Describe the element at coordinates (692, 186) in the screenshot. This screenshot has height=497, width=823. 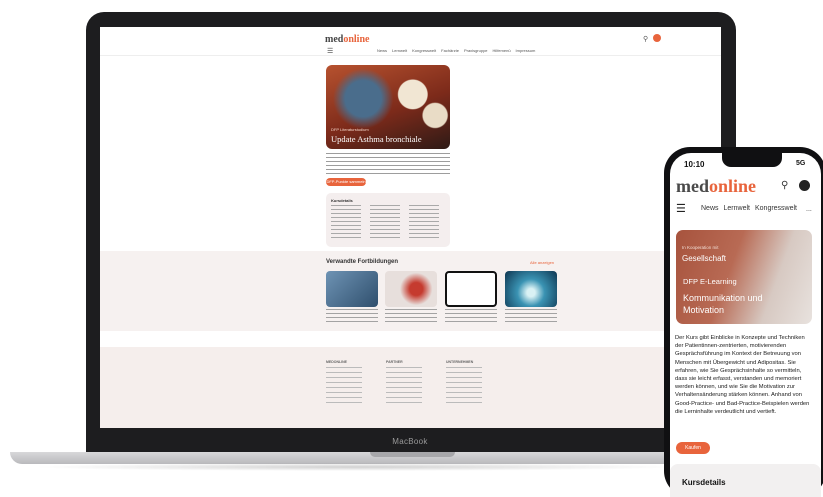
I see `phone-logo-main: med` at that location.